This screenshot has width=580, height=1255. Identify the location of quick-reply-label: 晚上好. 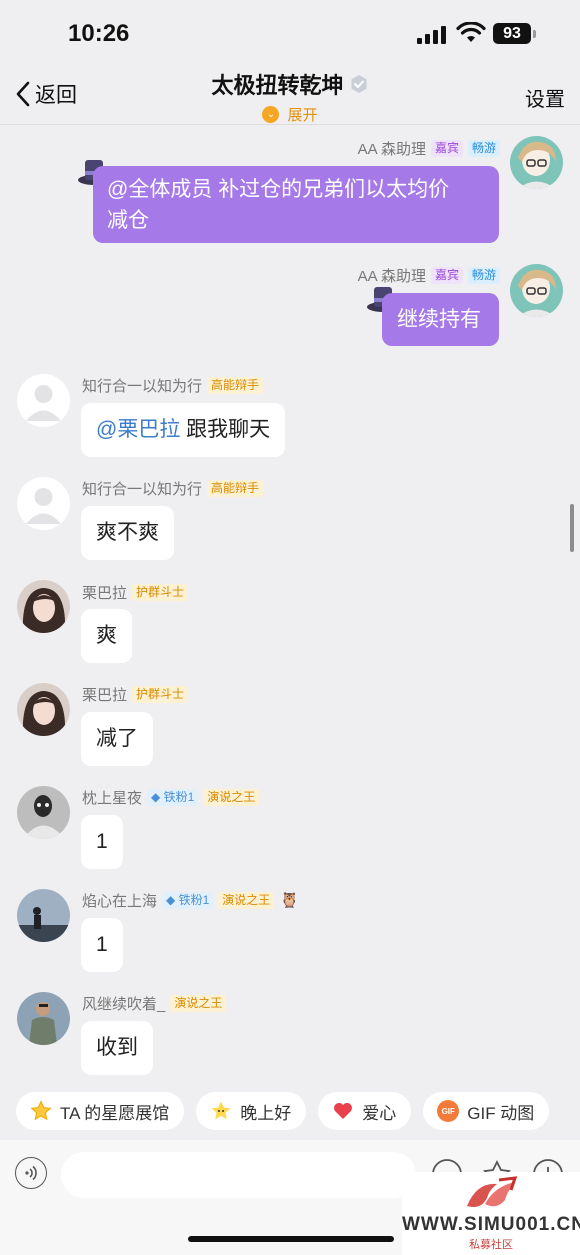
(266, 1113).